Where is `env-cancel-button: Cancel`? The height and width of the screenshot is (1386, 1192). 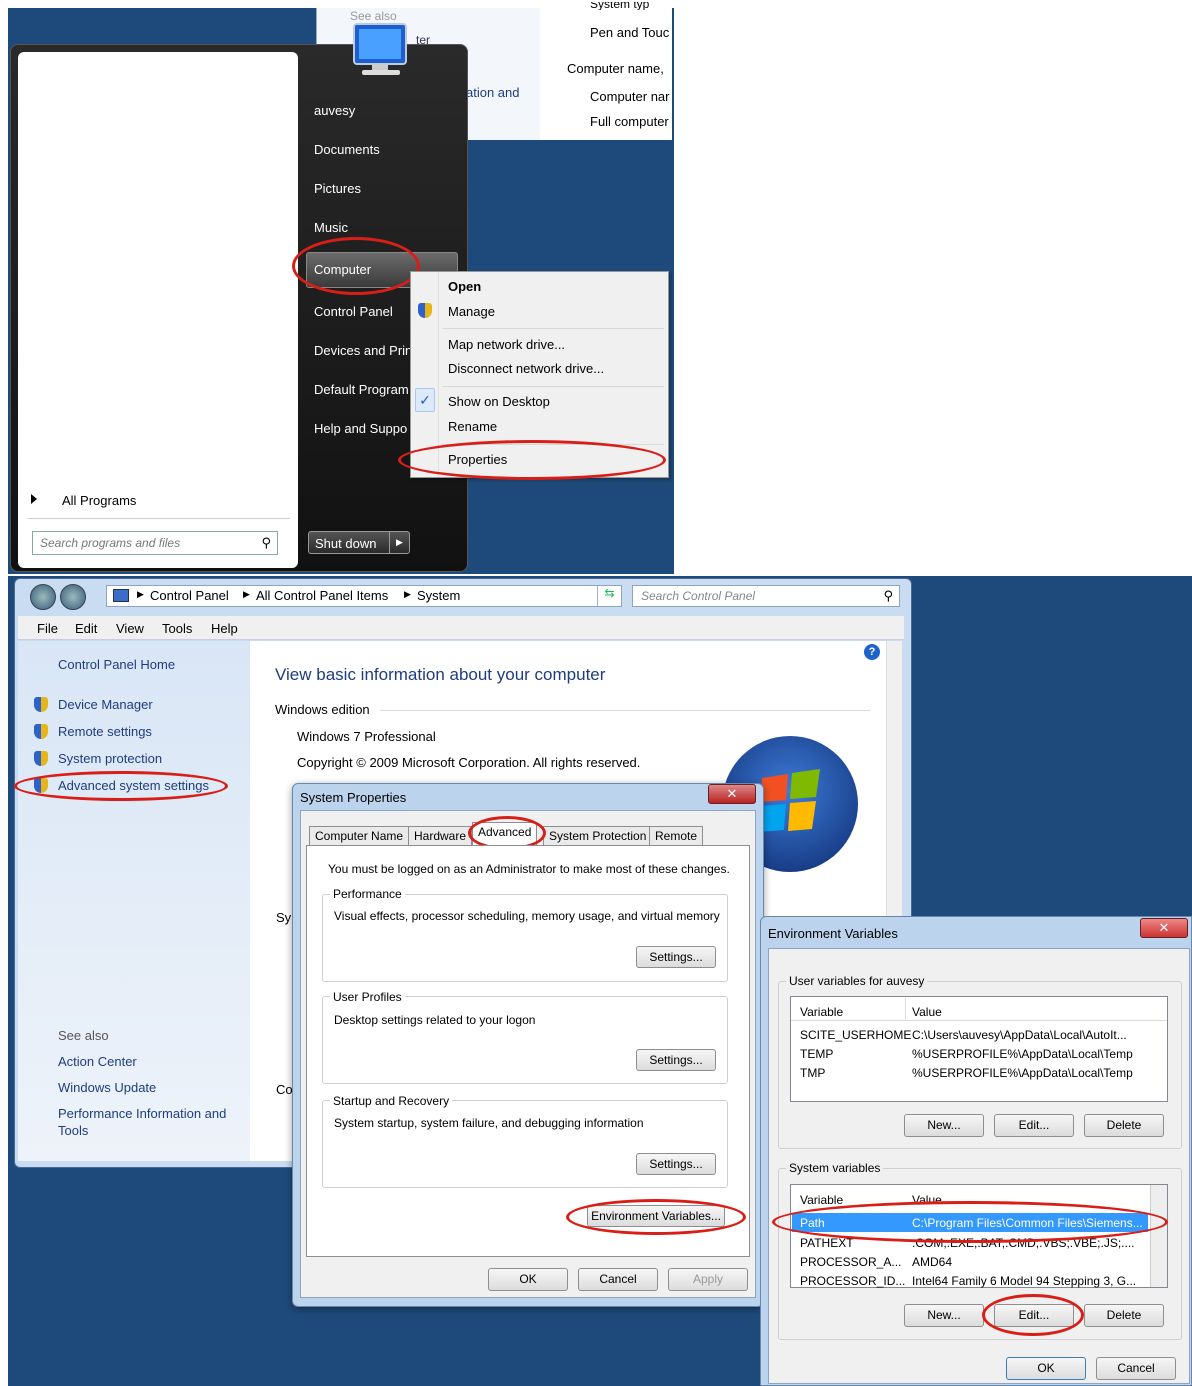 env-cancel-button: Cancel is located at coordinates (1136, 1368).